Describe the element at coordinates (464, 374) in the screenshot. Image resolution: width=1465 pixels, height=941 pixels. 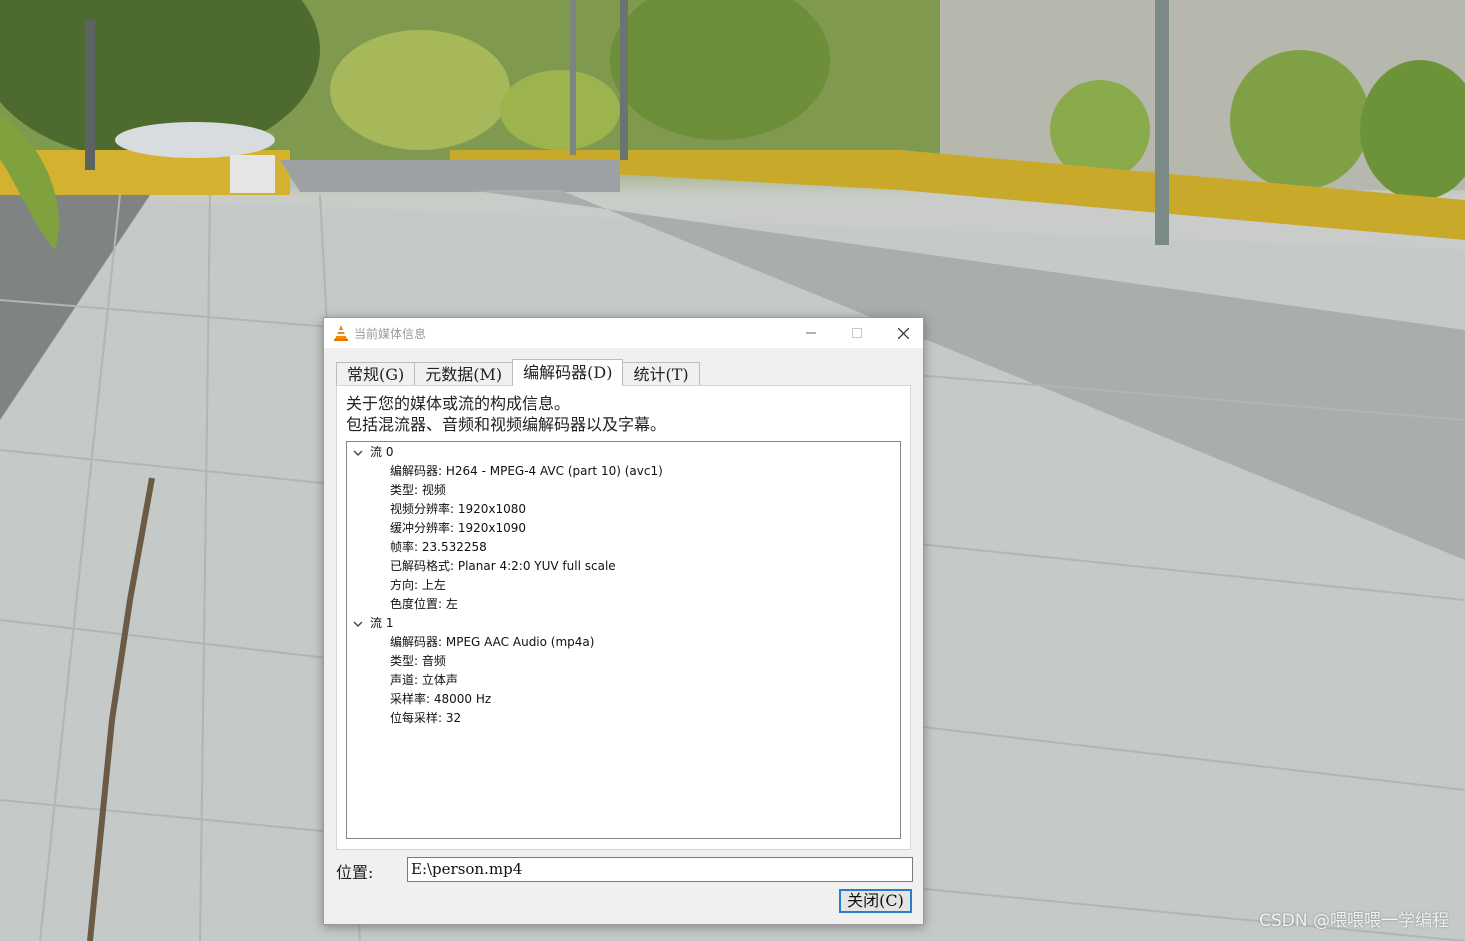
I see `tab-metadata: 元数据(M)` at that location.